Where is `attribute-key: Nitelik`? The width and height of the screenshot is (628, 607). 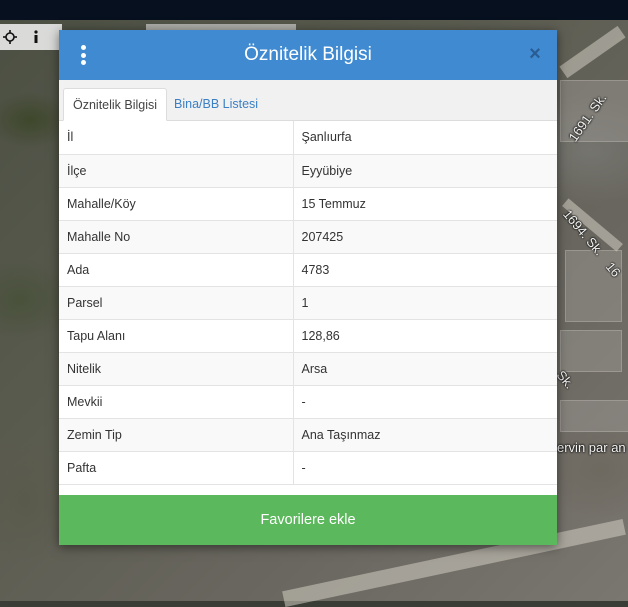
attribute-key: Nitelik is located at coordinates (176, 369).